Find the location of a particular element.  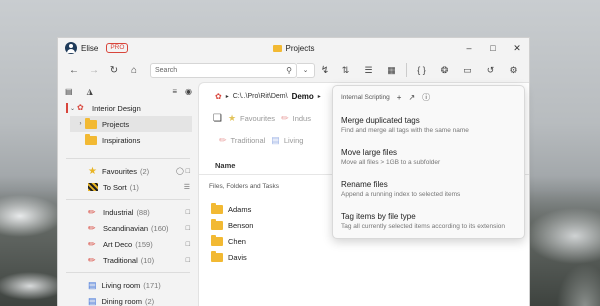

breadcrumb-current: Demo is located at coordinates (303, 96).